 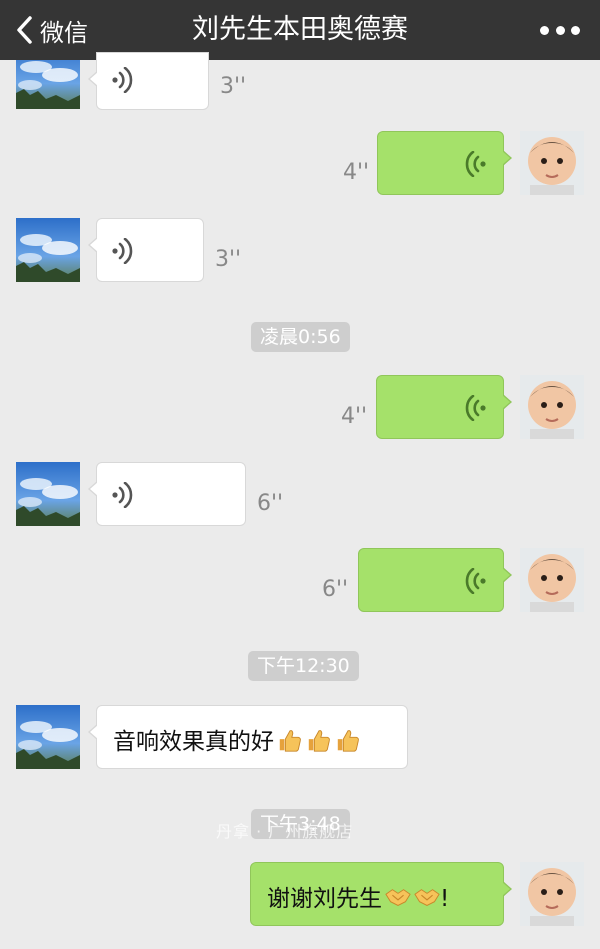 I want to click on text-message-bubble: 音响效果真的好, so click(x=248, y=737).